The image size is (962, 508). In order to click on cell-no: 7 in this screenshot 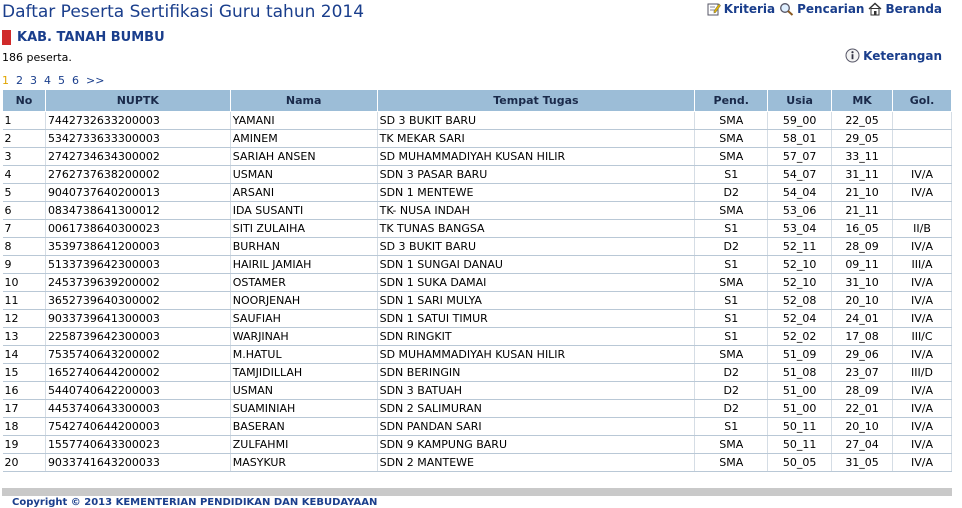, I will do `click(24, 228)`.